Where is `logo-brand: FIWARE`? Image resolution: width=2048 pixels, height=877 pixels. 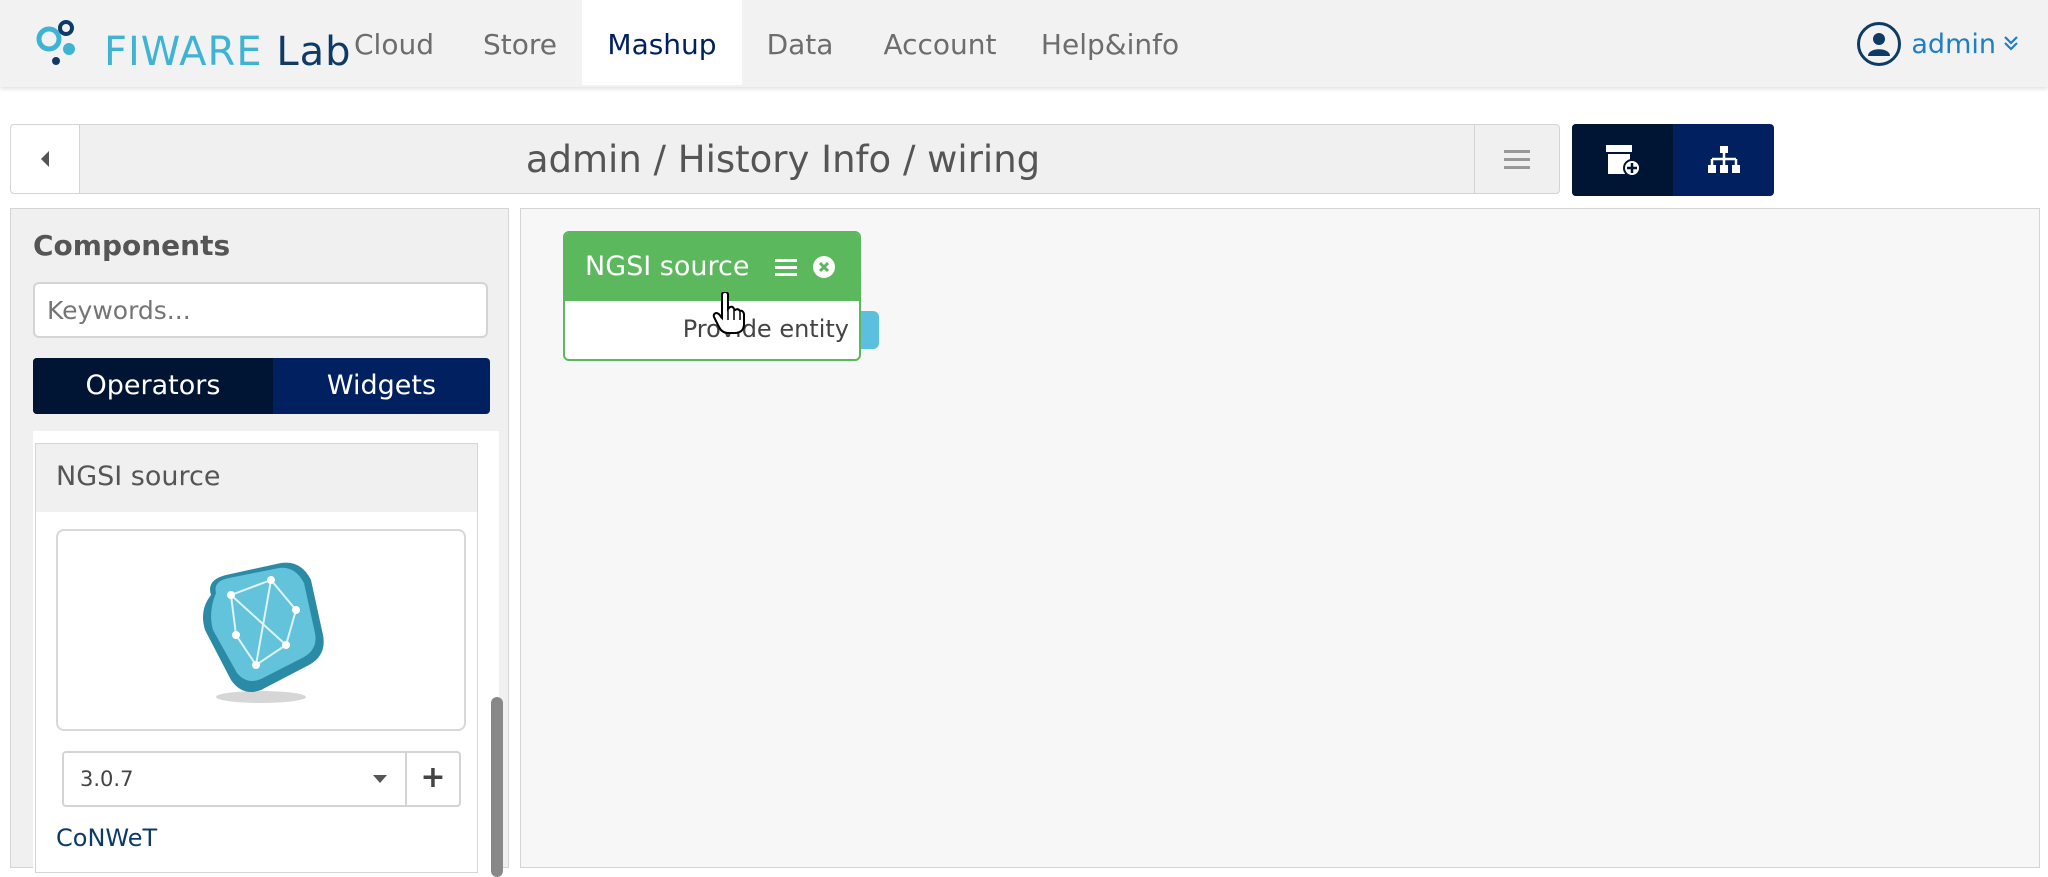
logo-brand: FIWARE is located at coordinates (183, 52).